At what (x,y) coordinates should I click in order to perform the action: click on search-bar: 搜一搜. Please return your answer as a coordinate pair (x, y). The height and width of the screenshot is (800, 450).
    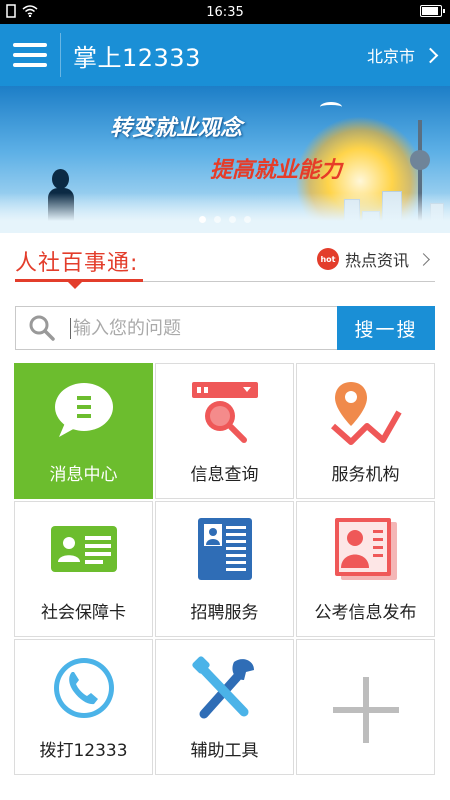
    Looking at the image, I should click on (225, 328).